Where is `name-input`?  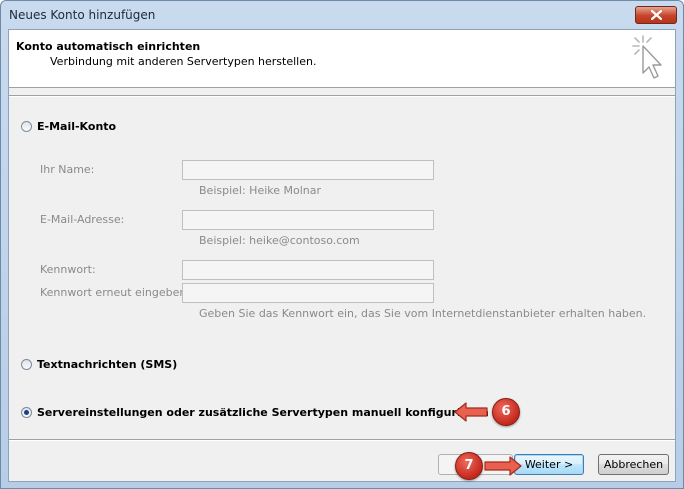
name-input is located at coordinates (308, 170).